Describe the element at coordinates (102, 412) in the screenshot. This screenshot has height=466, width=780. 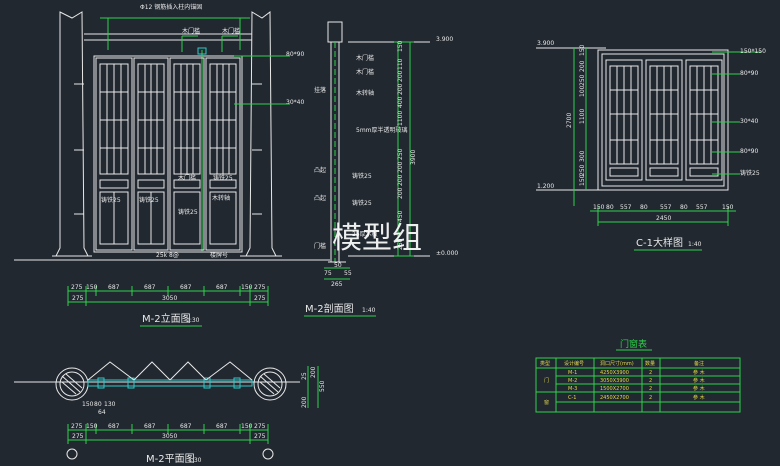
I see `svg-text: 64` at that location.